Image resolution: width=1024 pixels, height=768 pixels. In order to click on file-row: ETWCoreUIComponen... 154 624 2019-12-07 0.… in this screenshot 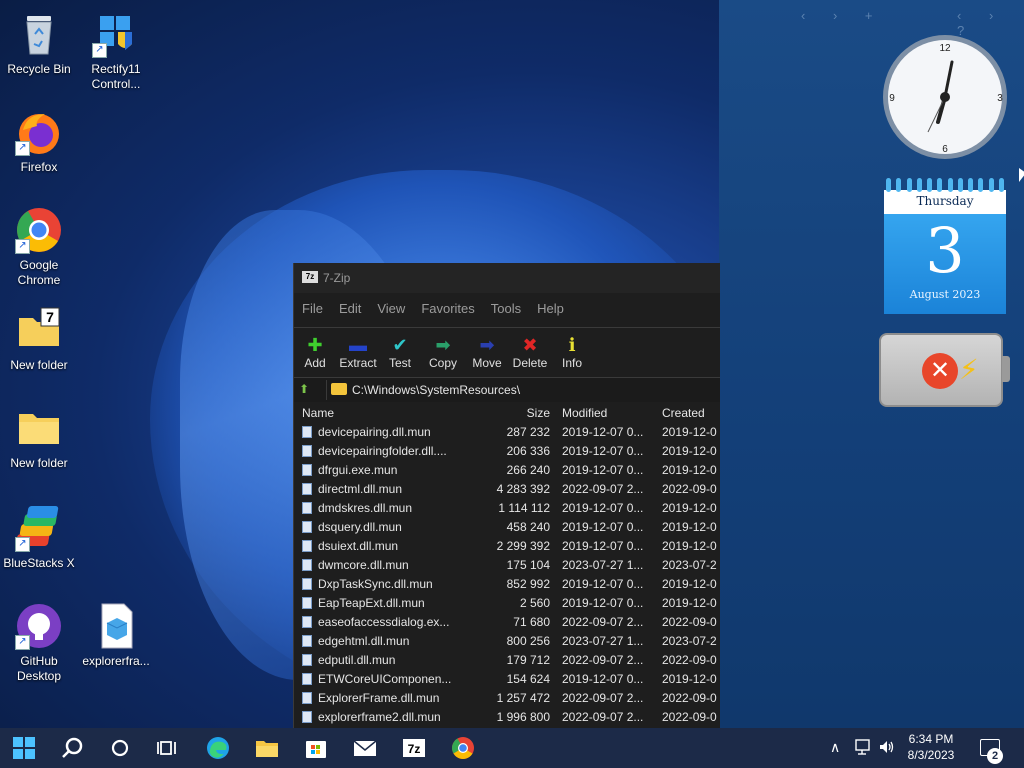, I will do `click(507, 679)`.